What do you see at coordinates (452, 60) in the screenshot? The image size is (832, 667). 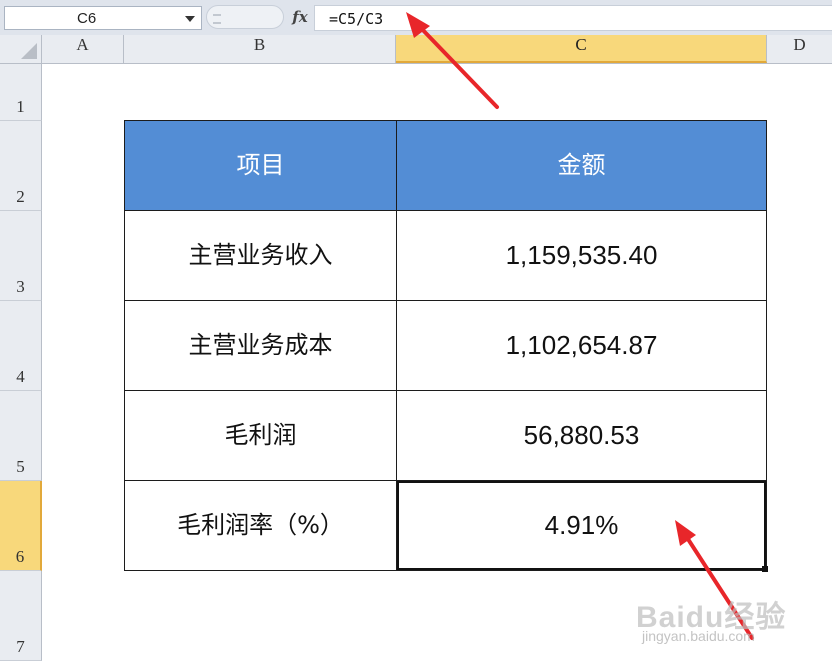 I see `arrow-to-formula-icon` at bounding box center [452, 60].